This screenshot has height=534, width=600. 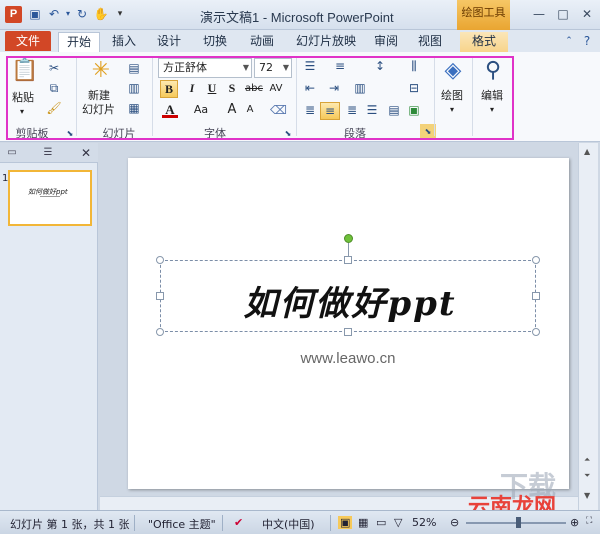 I want to click on slide-sorter-icon: ▦, so click(x=363, y=522).